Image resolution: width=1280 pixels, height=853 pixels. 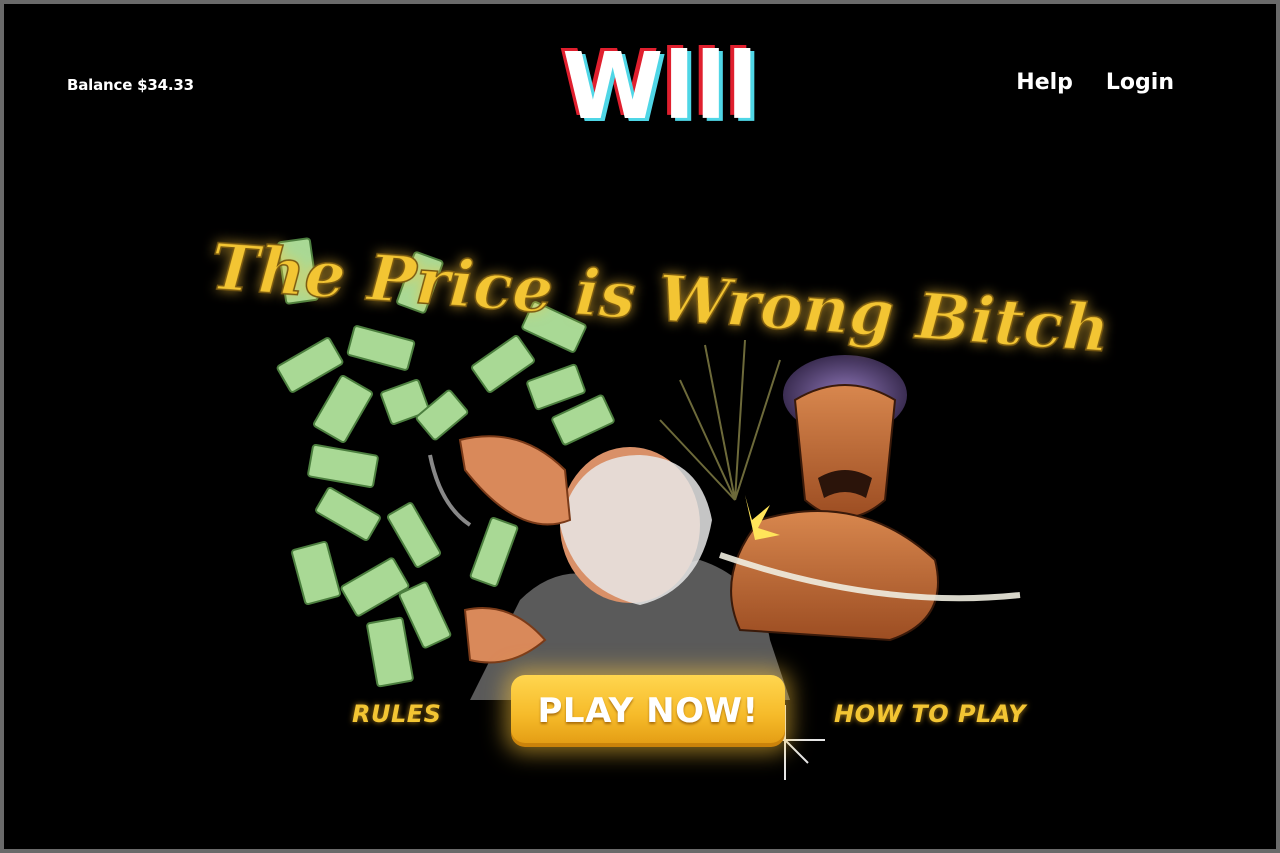 I want to click on headline-text: The Price is Wrong Bitch, so click(x=659, y=299).